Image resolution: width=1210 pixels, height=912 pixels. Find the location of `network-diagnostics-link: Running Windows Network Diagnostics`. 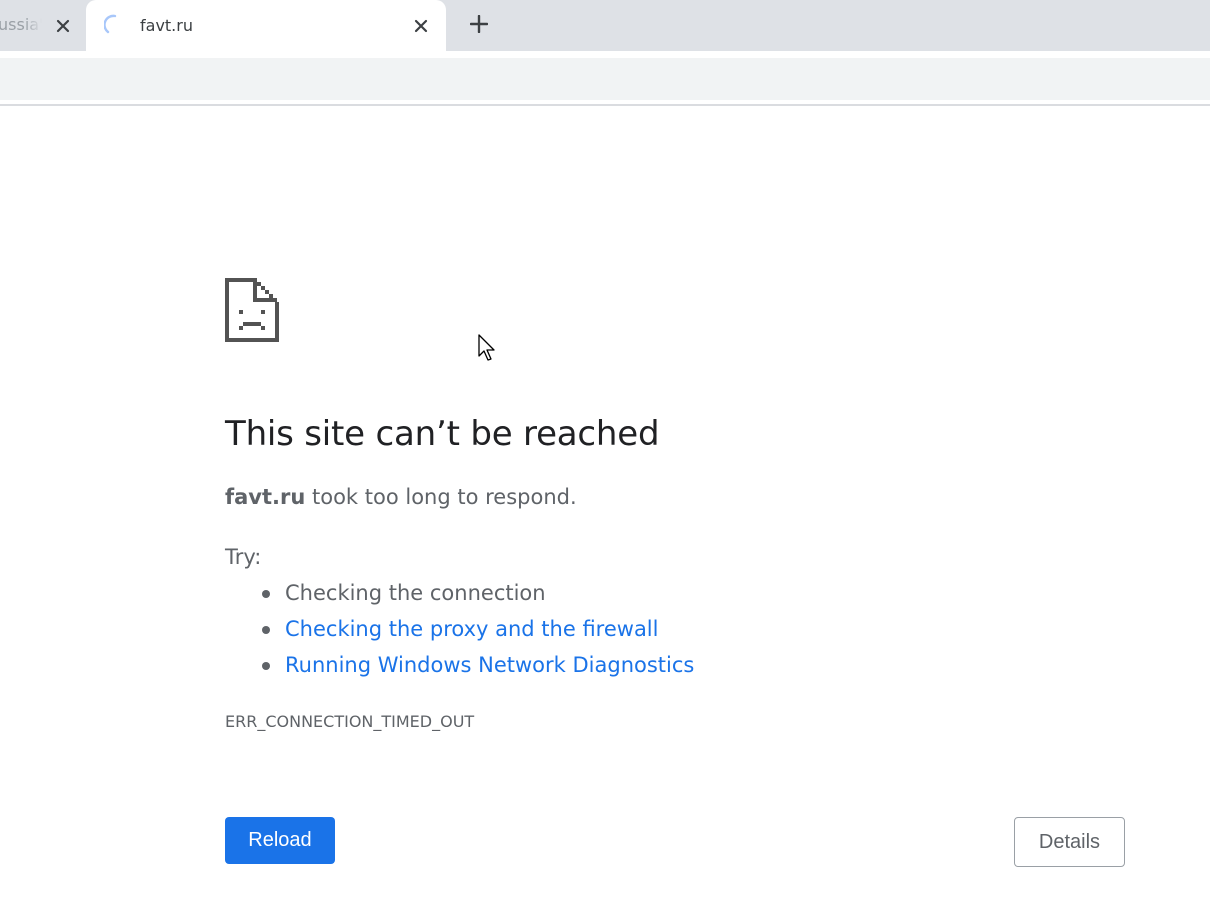

network-diagnostics-link: Running Windows Network Diagnostics is located at coordinates (489, 665).